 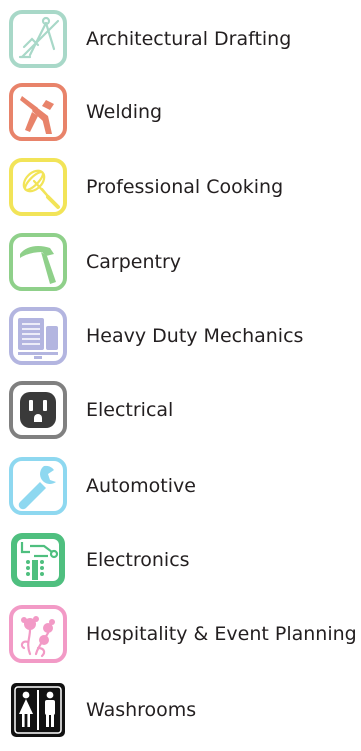 I want to click on wrench-icon, so click(x=38, y=486).